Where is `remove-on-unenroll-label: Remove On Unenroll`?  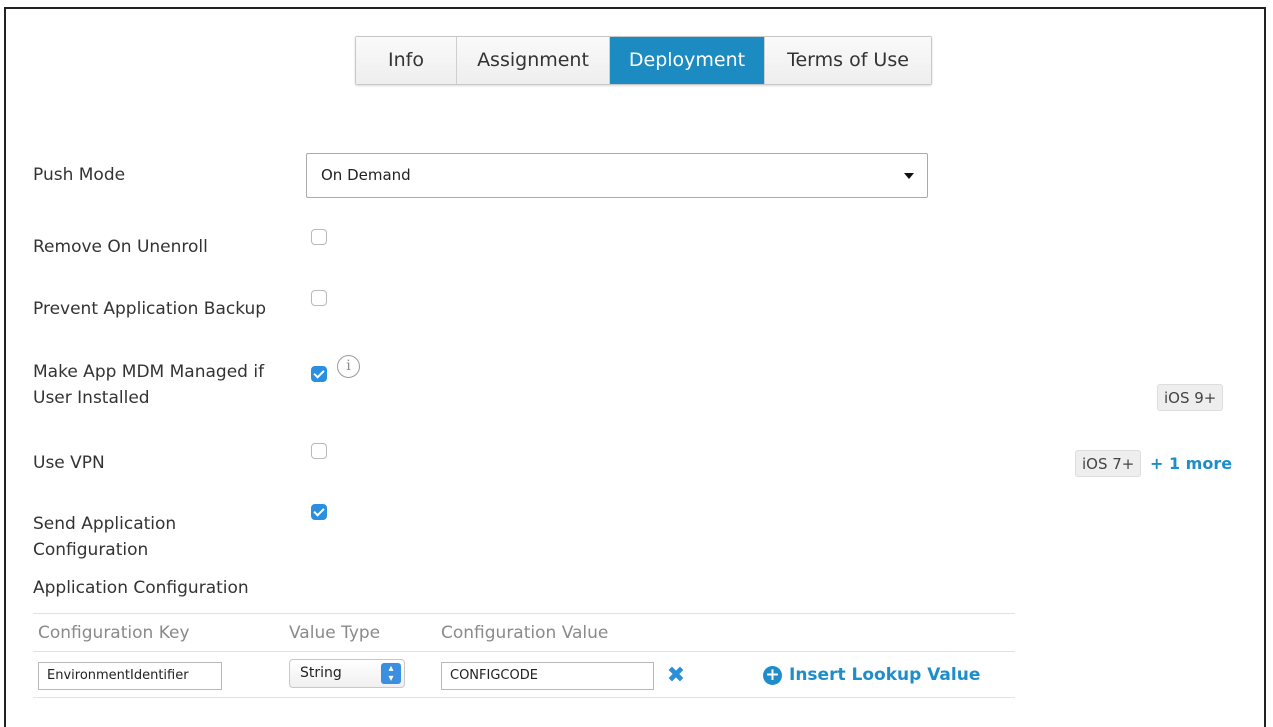 remove-on-unenroll-label: Remove On Unenroll is located at coordinates (120, 247).